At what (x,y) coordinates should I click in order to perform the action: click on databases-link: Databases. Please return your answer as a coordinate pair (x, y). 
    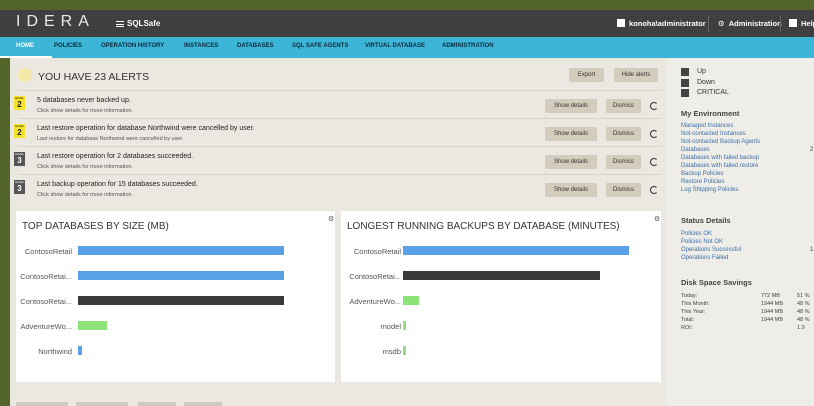
    Looking at the image, I should click on (695, 150).